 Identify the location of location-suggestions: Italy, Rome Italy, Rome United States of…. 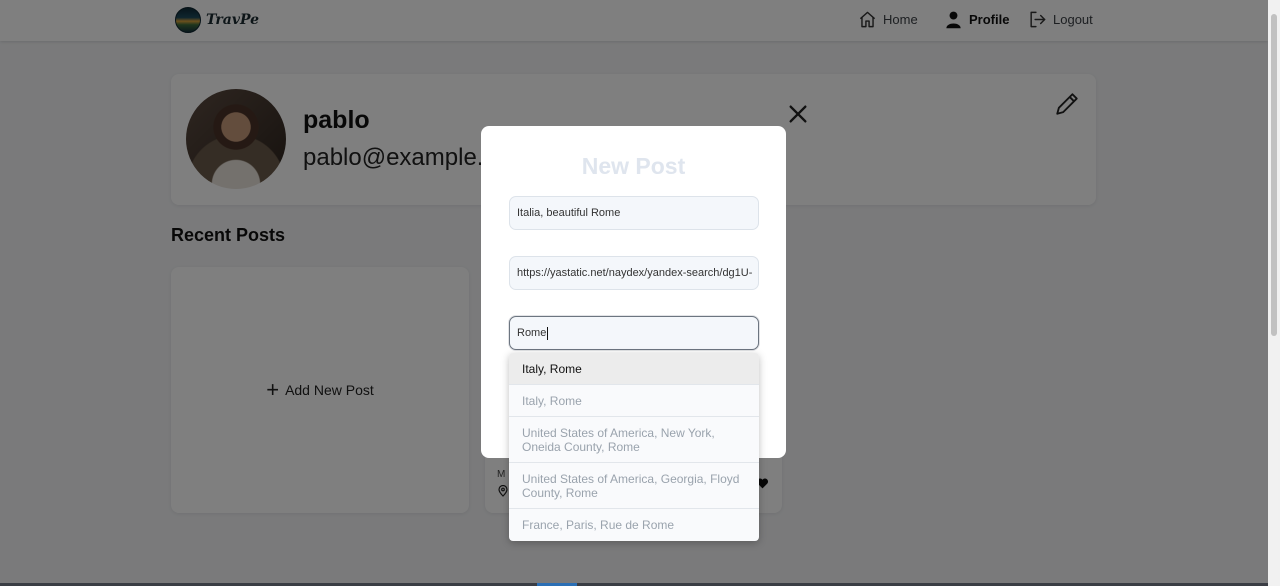
(634, 447).